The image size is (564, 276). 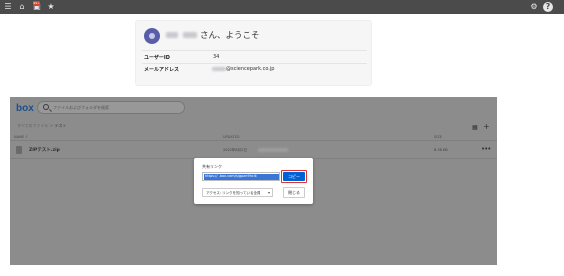 I want to click on gear-icon: ⚙, so click(x=534, y=7).